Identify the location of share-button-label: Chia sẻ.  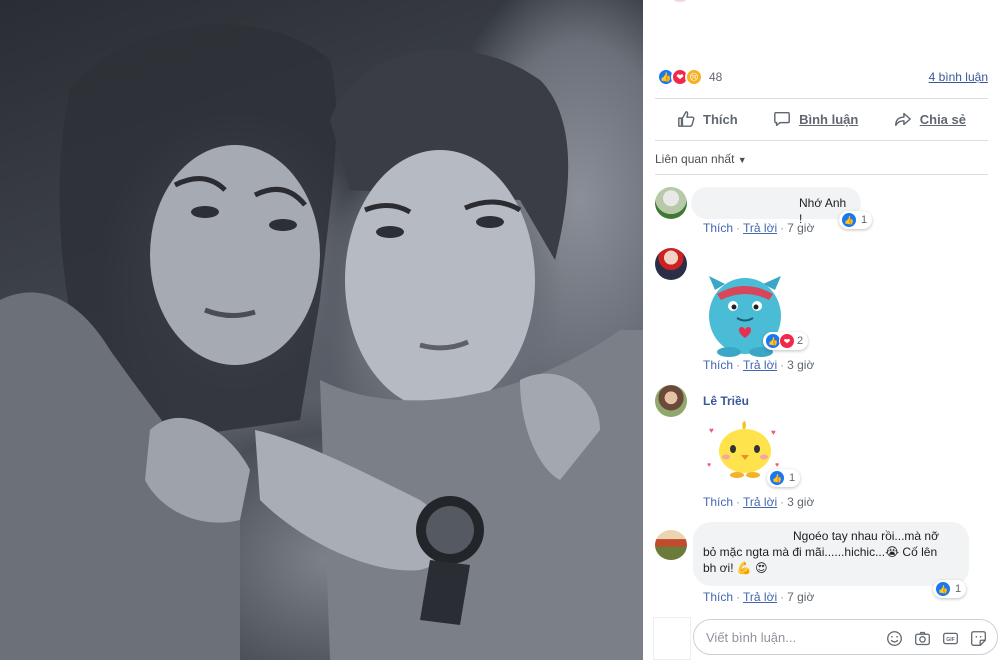
(942, 119).